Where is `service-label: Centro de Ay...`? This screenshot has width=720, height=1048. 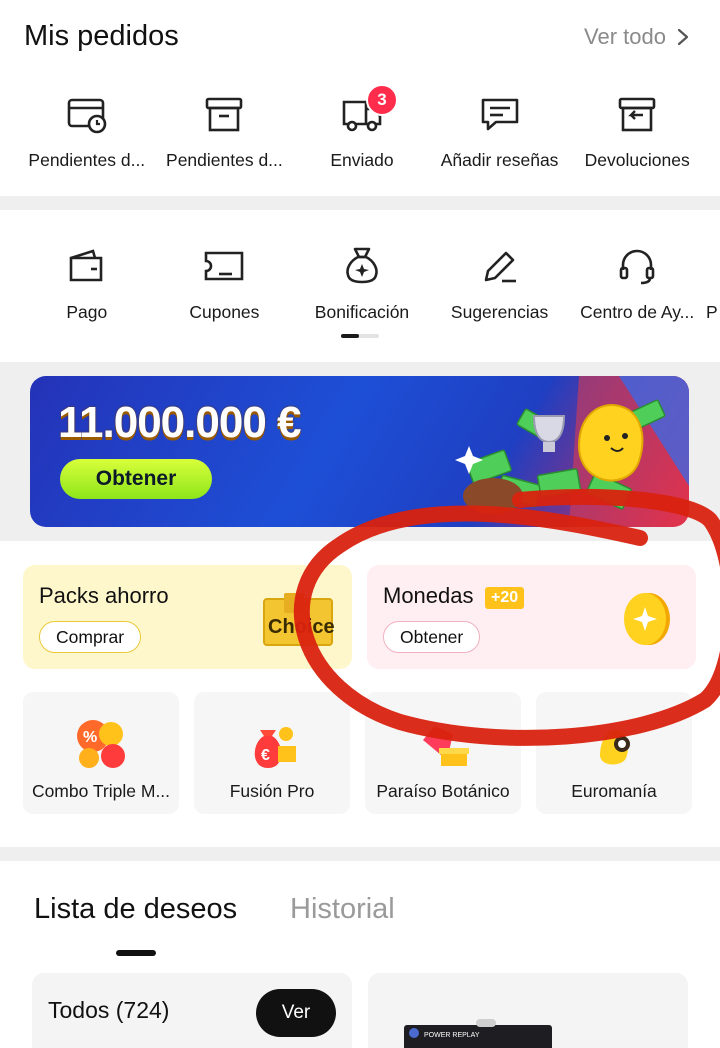
service-label: Centro de Ay... is located at coordinates (637, 312).